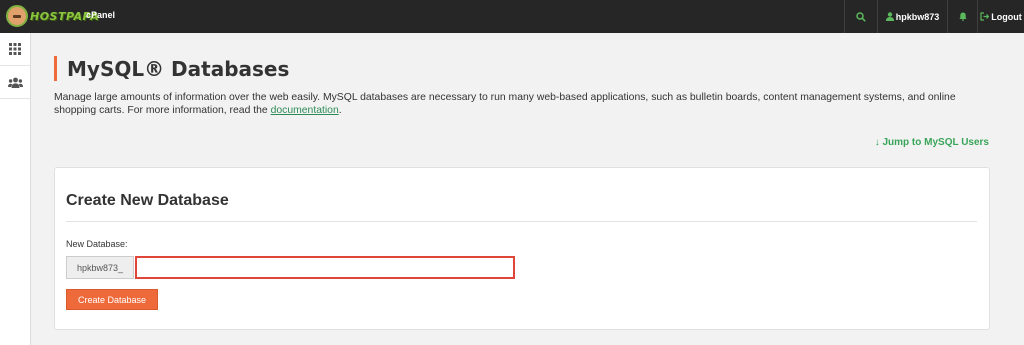 This screenshot has height=345, width=1024. I want to click on logout-icon, so click(985, 16).